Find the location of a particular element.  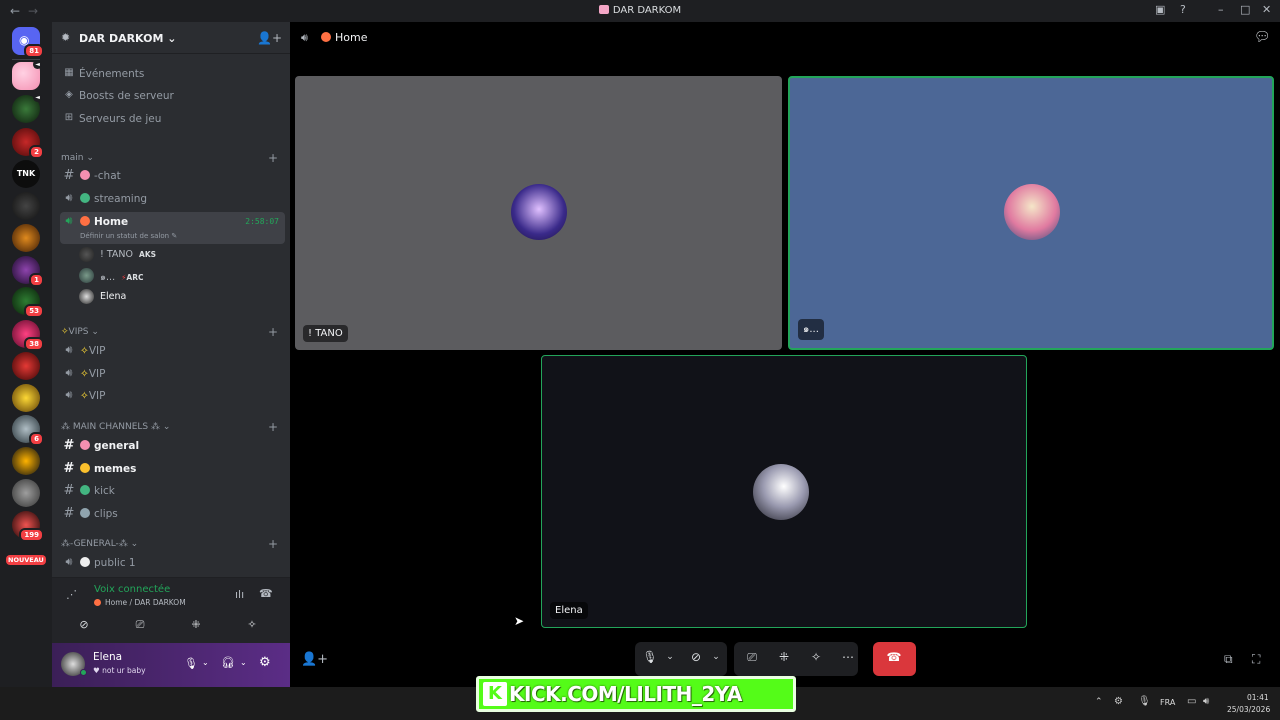

screen-share-button: ⎚ is located at coordinates (140, 625).